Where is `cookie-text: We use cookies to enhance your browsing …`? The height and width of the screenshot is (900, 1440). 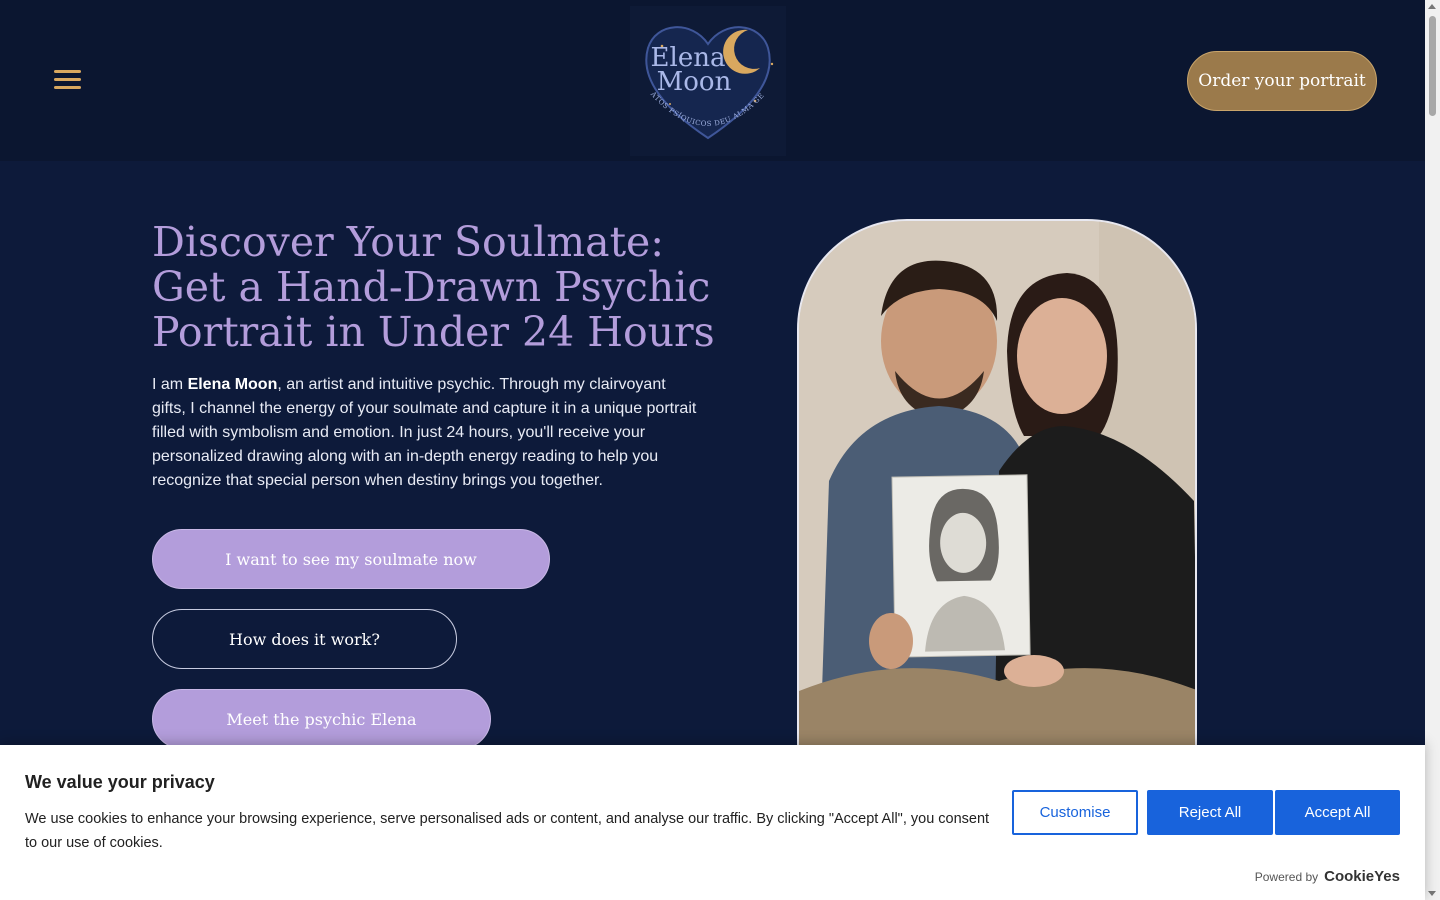 cookie-text: We use cookies to enhance your browsing … is located at coordinates (507, 831).